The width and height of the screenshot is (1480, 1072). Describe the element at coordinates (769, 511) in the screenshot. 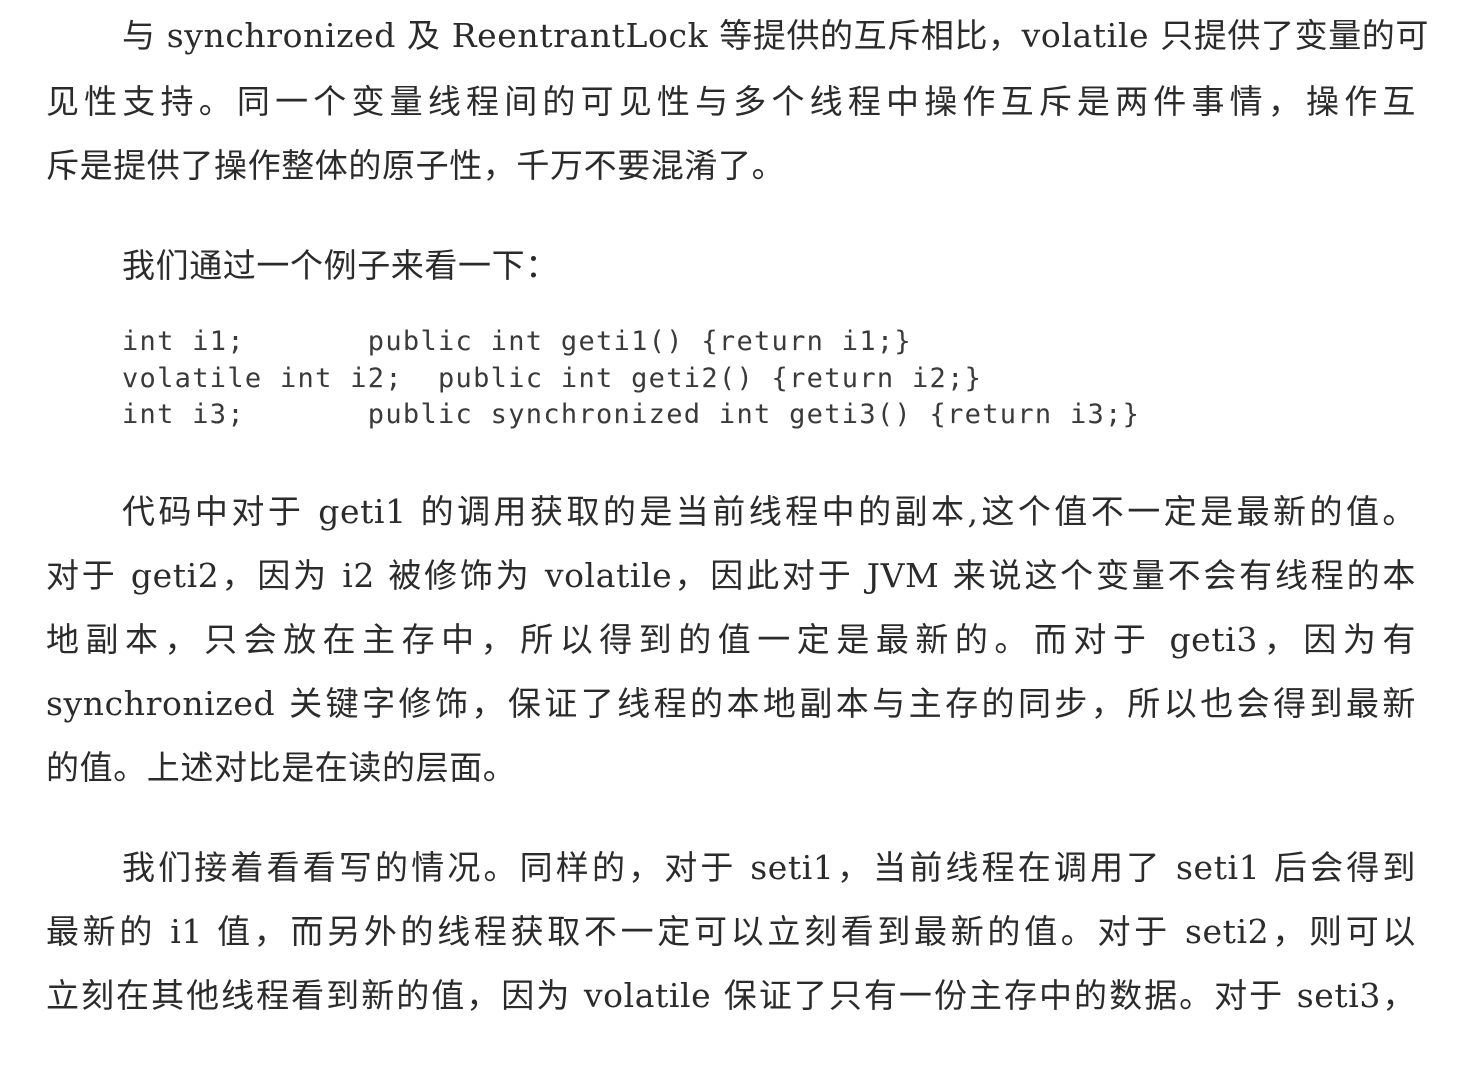

I see `paragraph-3-line-1: 代码中对于 geti1 的调用获取的是当前线程中的副本,这个值不一定是最新的值。` at that location.